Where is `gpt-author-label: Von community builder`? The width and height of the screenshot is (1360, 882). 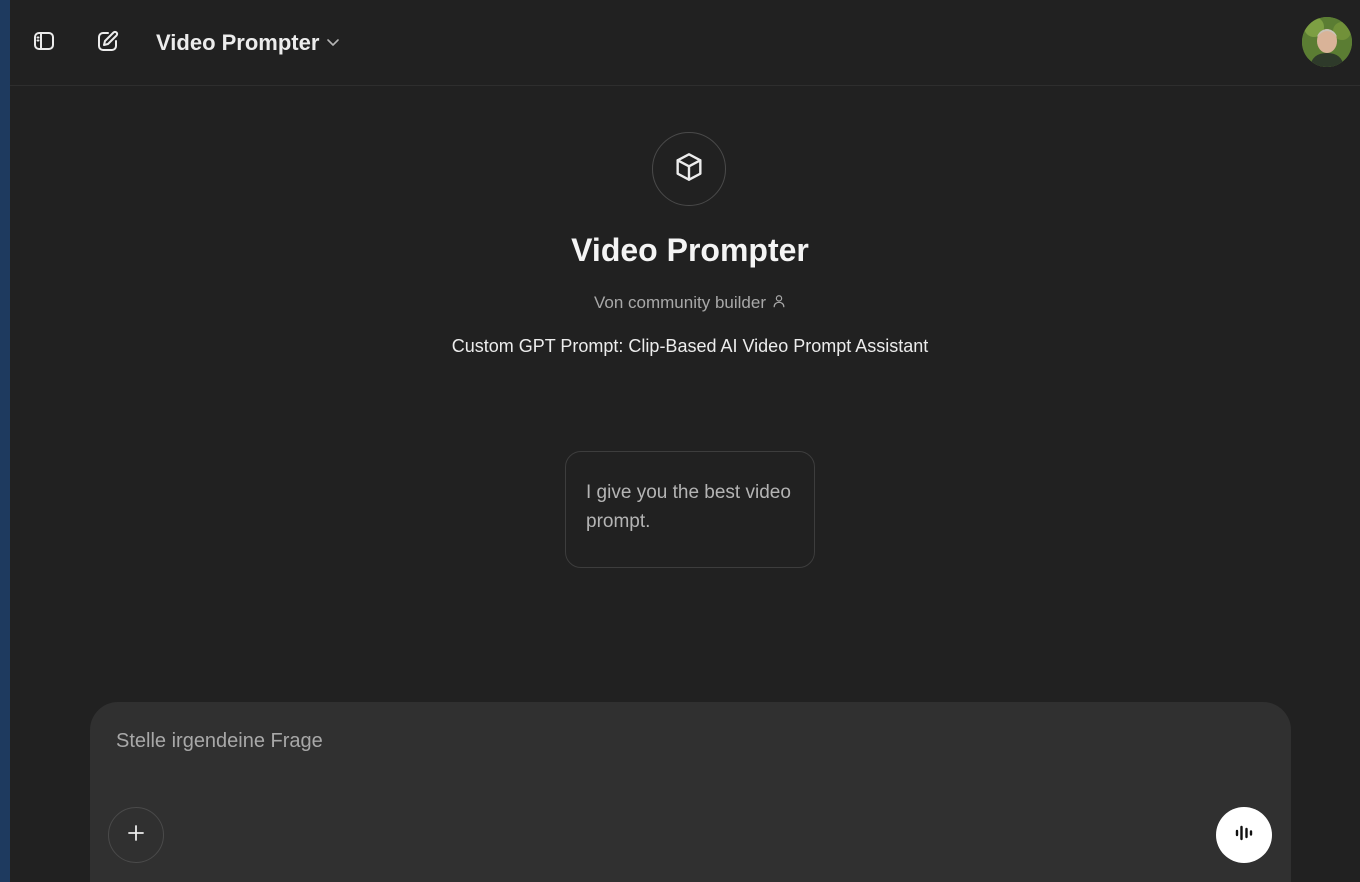 gpt-author-label: Von community builder is located at coordinates (680, 302).